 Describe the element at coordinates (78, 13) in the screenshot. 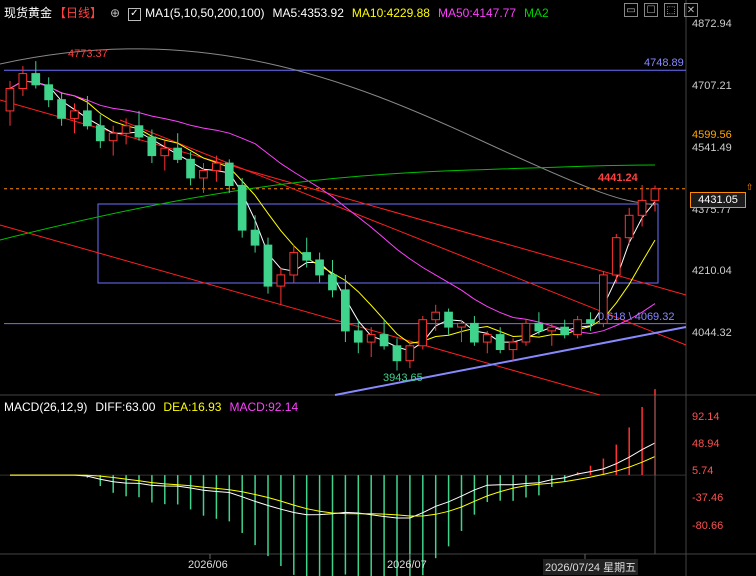

I see `period-label: 【日线】` at that location.